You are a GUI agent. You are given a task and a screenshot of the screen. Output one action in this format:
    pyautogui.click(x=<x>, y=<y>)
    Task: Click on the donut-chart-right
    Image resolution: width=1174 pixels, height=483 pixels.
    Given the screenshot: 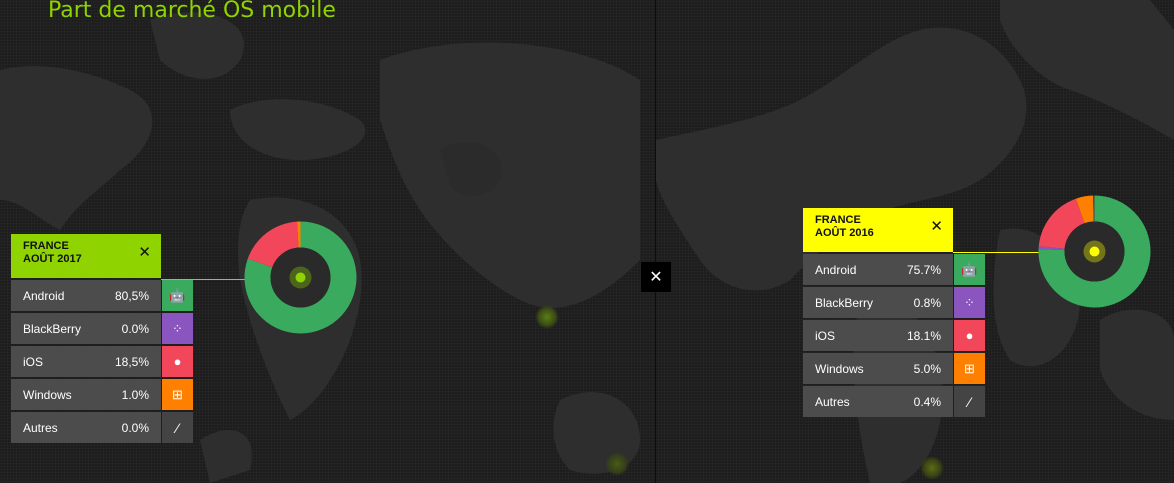 What is the action you would take?
    pyautogui.click(x=1094, y=251)
    